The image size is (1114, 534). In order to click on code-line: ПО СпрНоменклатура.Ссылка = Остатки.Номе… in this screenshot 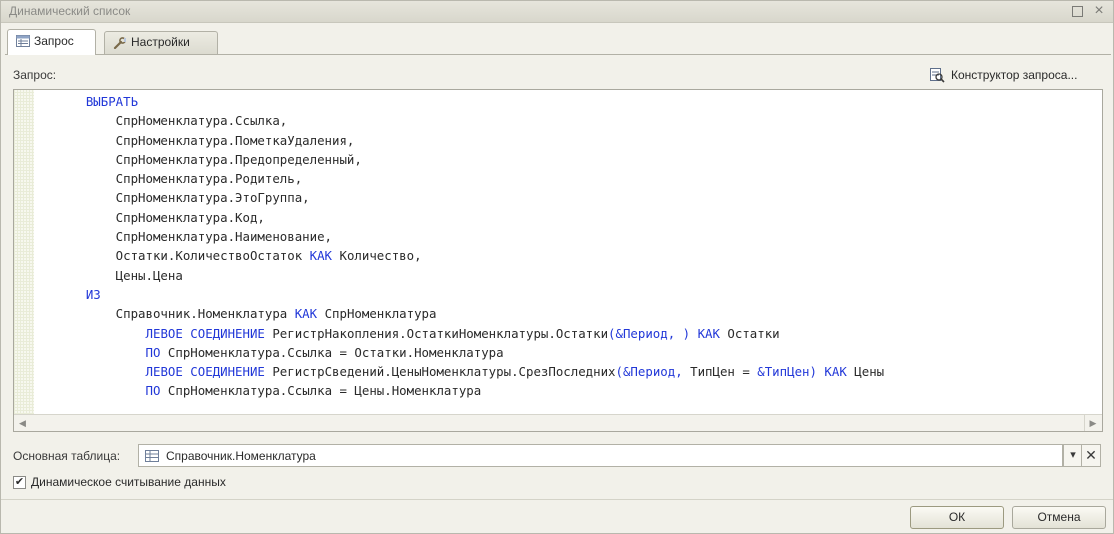, I will do `click(578, 352)`.